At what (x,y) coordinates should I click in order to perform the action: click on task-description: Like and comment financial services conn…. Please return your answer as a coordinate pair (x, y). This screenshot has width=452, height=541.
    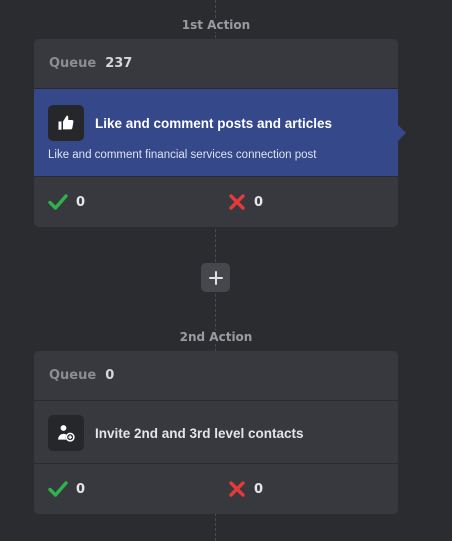
    Looking at the image, I should click on (182, 155).